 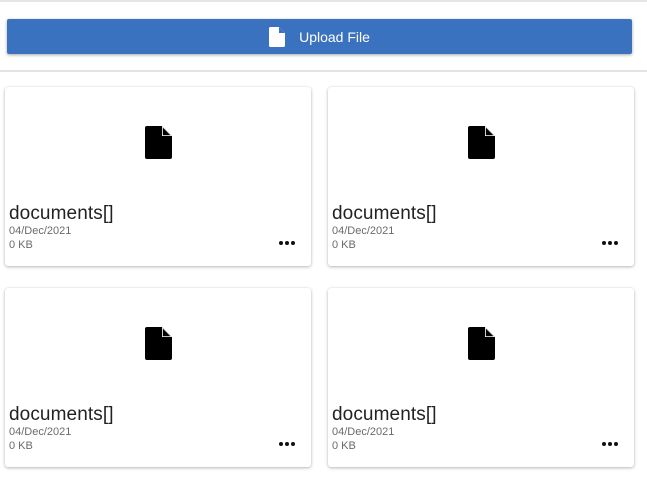 What do you see at coordinates (323, 1) in the screenshot?
I see `top-divider` at bounding box center [323, 1].